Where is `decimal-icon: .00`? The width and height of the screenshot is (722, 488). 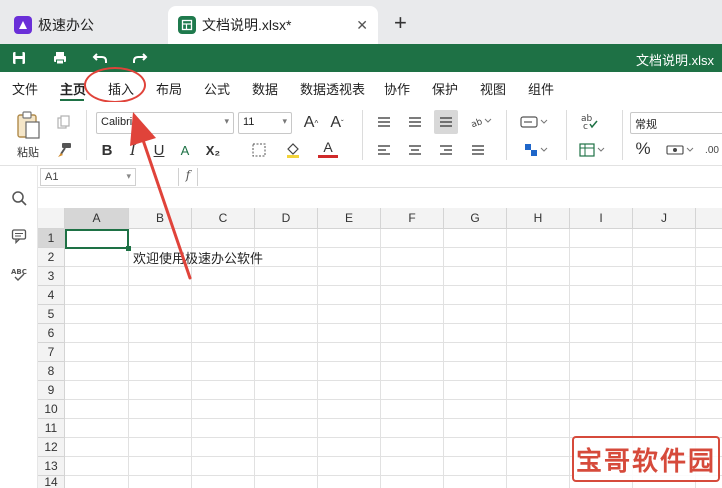
decimal-icon: .00 is located at coordinates (712, 150).